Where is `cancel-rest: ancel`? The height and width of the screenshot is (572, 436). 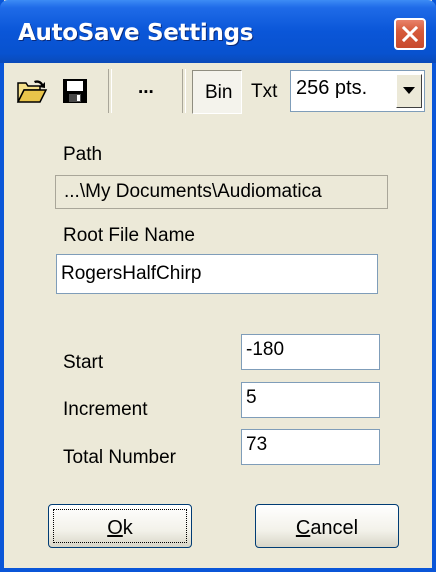 cancel-rest: ancel is located at coordinates (334, 528).